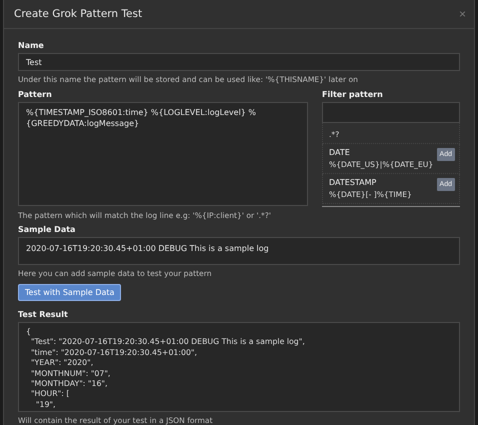 Image resolution: width=478 pixels, height=425 pixels. I want to click on pattern-input-field: %{TIMESTAMP_ISO8601:time} %{LOGLEVEL:logLevel} %{GREEDYDATA:logMessage}, so click(163, 154).